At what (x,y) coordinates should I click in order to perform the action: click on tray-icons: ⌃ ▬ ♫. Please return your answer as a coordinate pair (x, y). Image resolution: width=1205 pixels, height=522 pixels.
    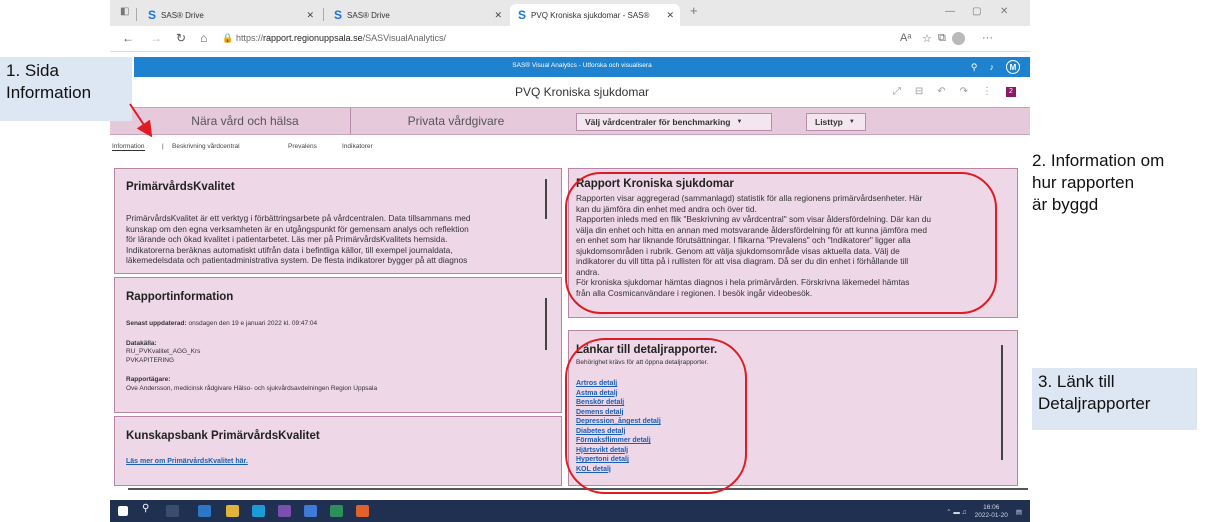
    Looking at the image, I should click on (956, 512).